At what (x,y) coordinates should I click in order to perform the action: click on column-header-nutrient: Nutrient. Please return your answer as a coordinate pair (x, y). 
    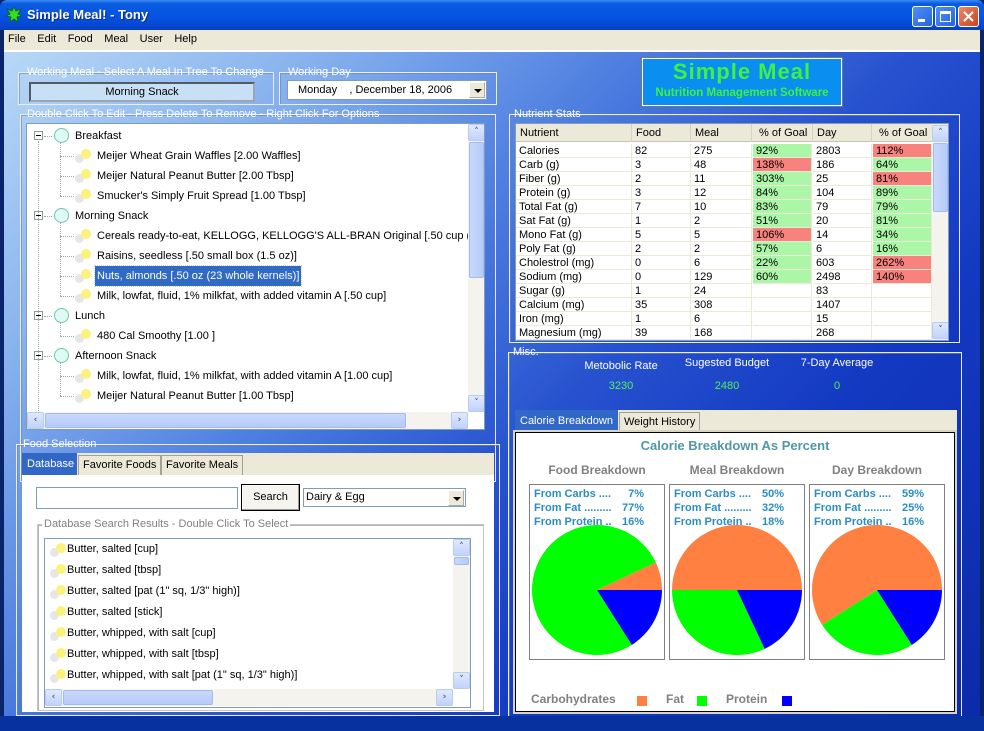
    Looking at the image, I should click on (574, 133).